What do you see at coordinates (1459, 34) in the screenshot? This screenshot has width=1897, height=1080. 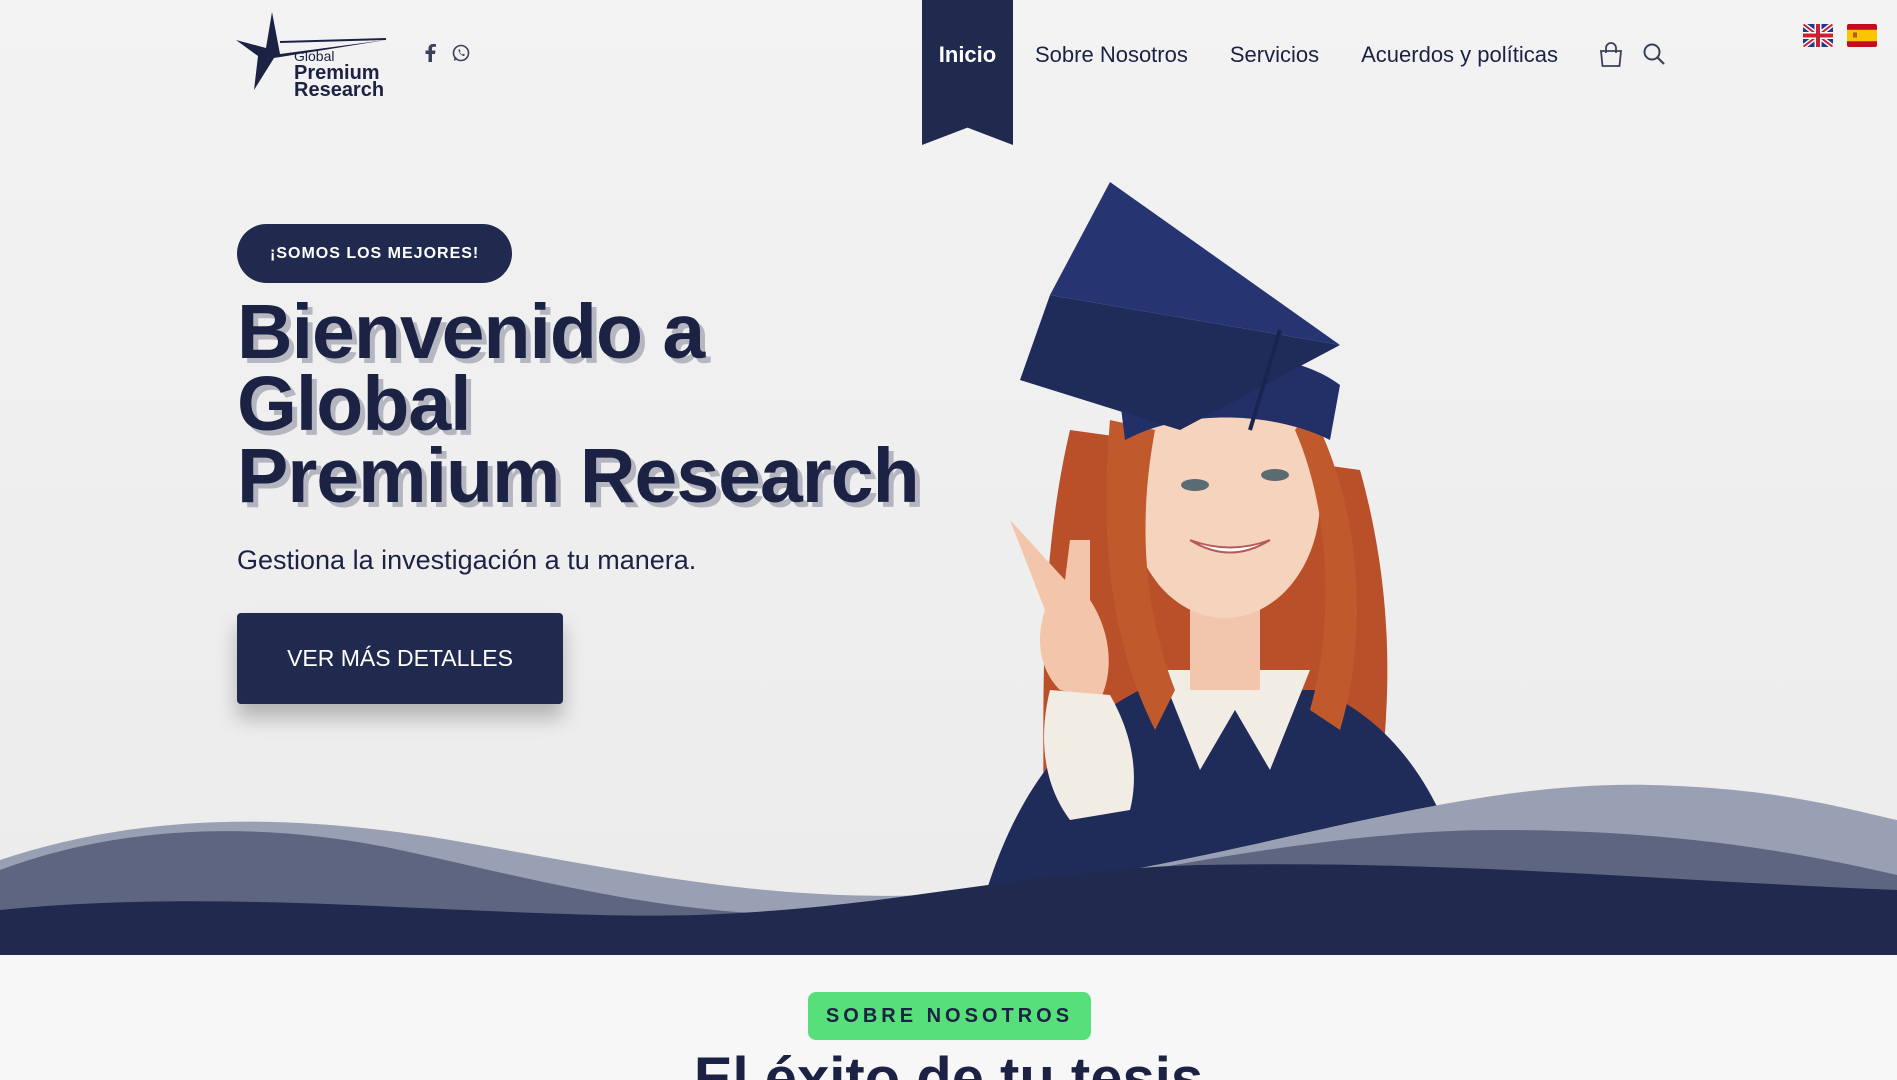 I see `nav-item-acuerdos: Acuerdos y políticas` at bounding box center [1459, 34].